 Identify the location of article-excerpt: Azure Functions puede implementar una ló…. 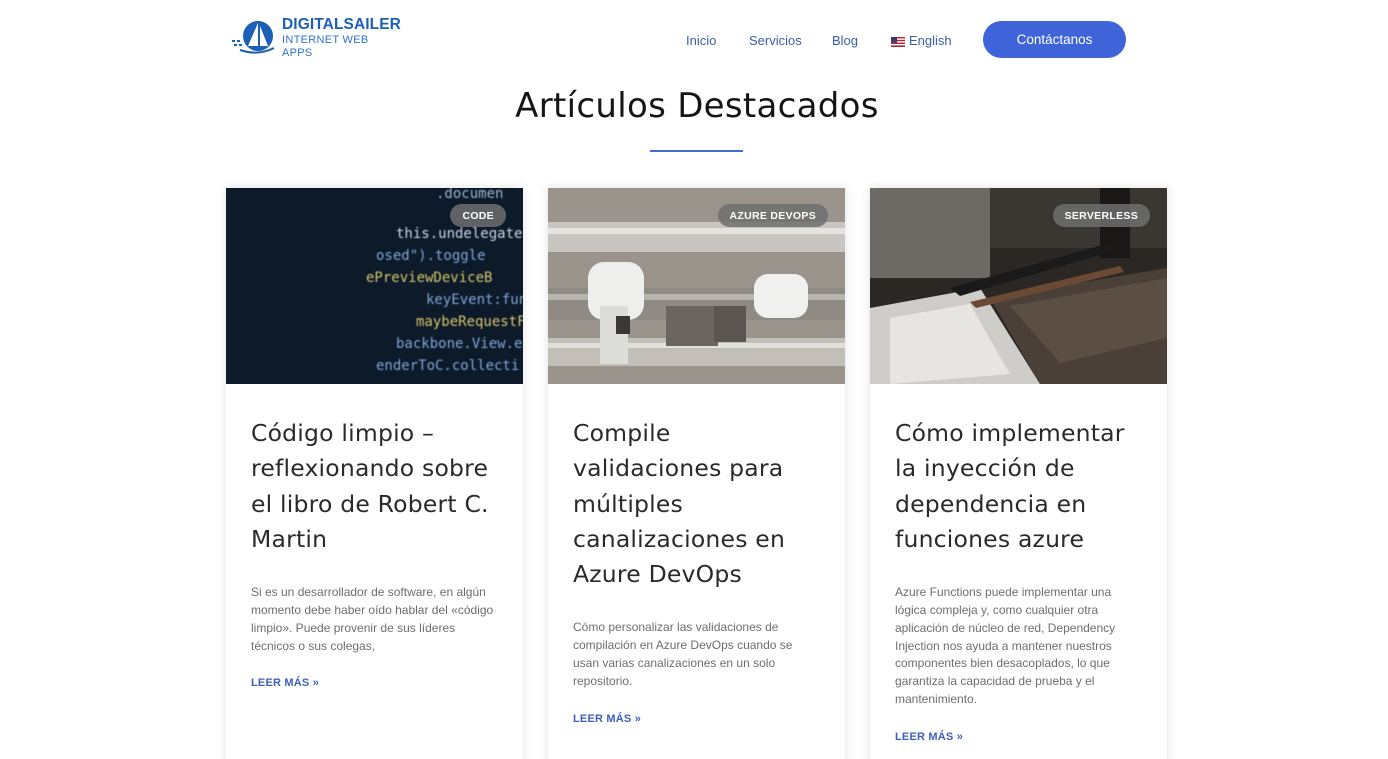
(1005, 645).